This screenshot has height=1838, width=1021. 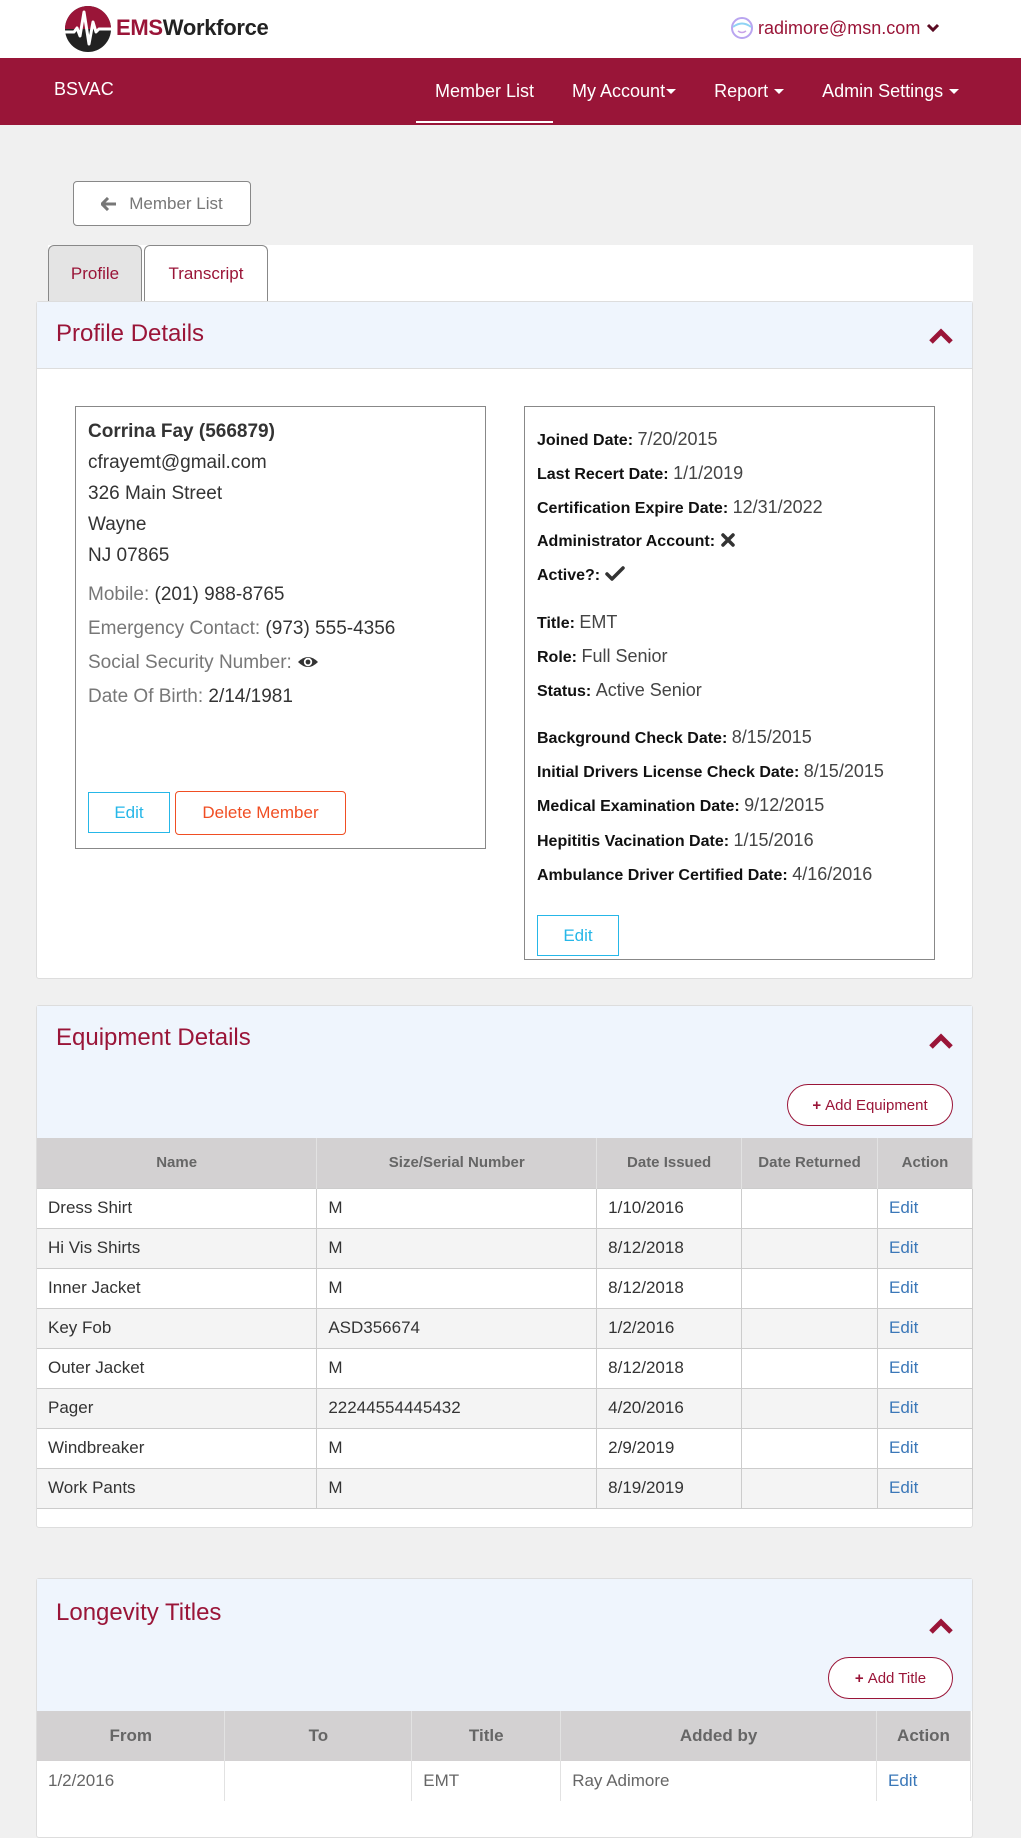 I want to click on panel-header: Longevity Titles + Add Title, so click(x=504, y=1645).